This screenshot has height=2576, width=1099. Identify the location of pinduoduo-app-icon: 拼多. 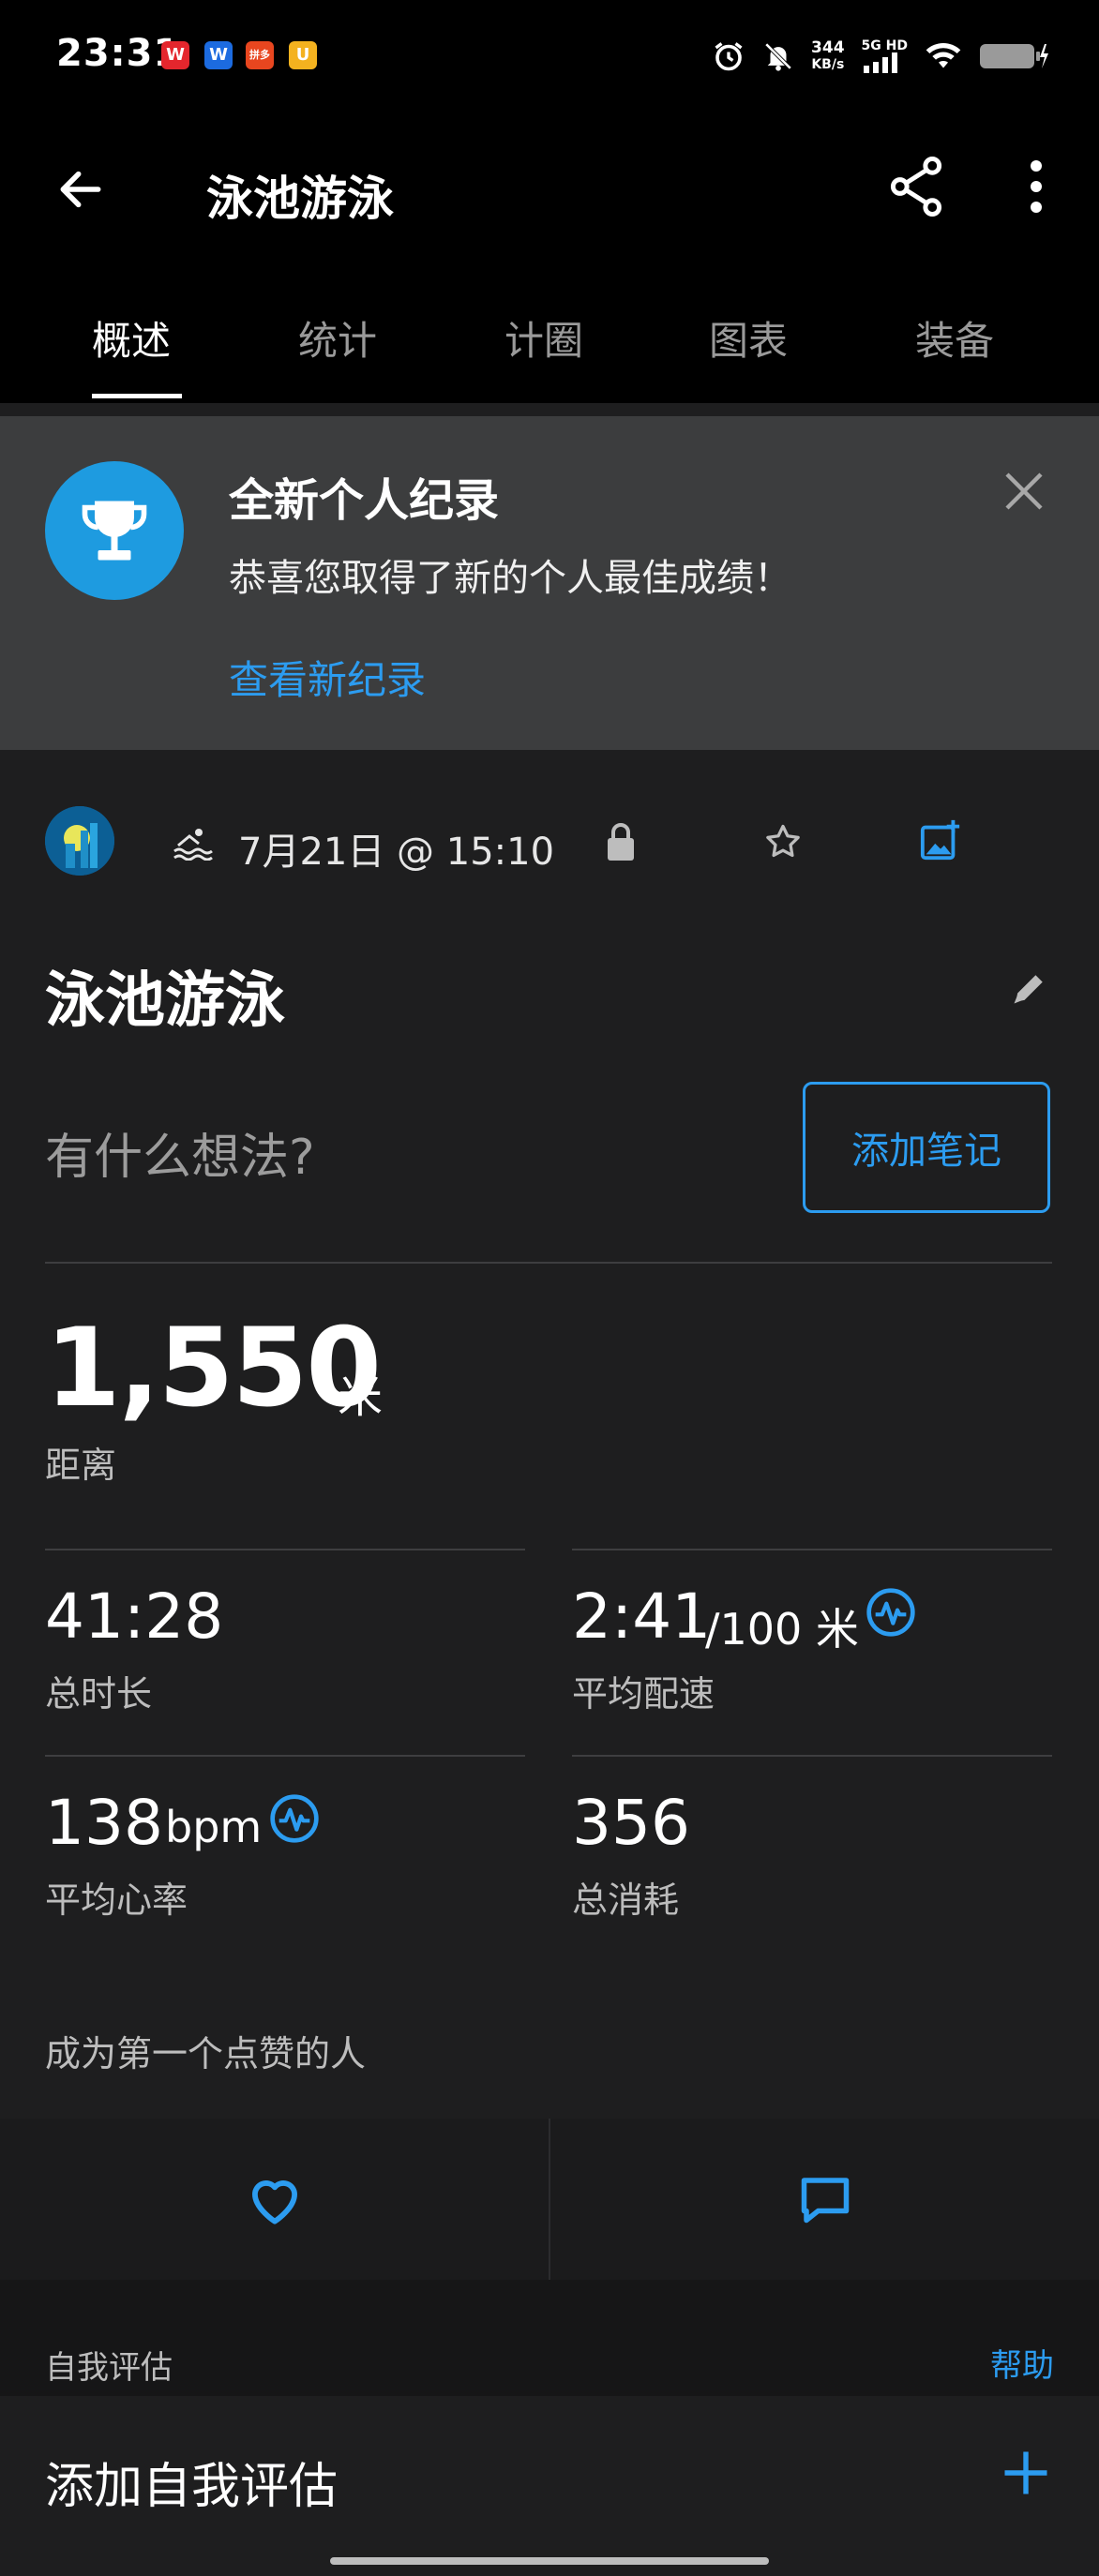
(260, 55).